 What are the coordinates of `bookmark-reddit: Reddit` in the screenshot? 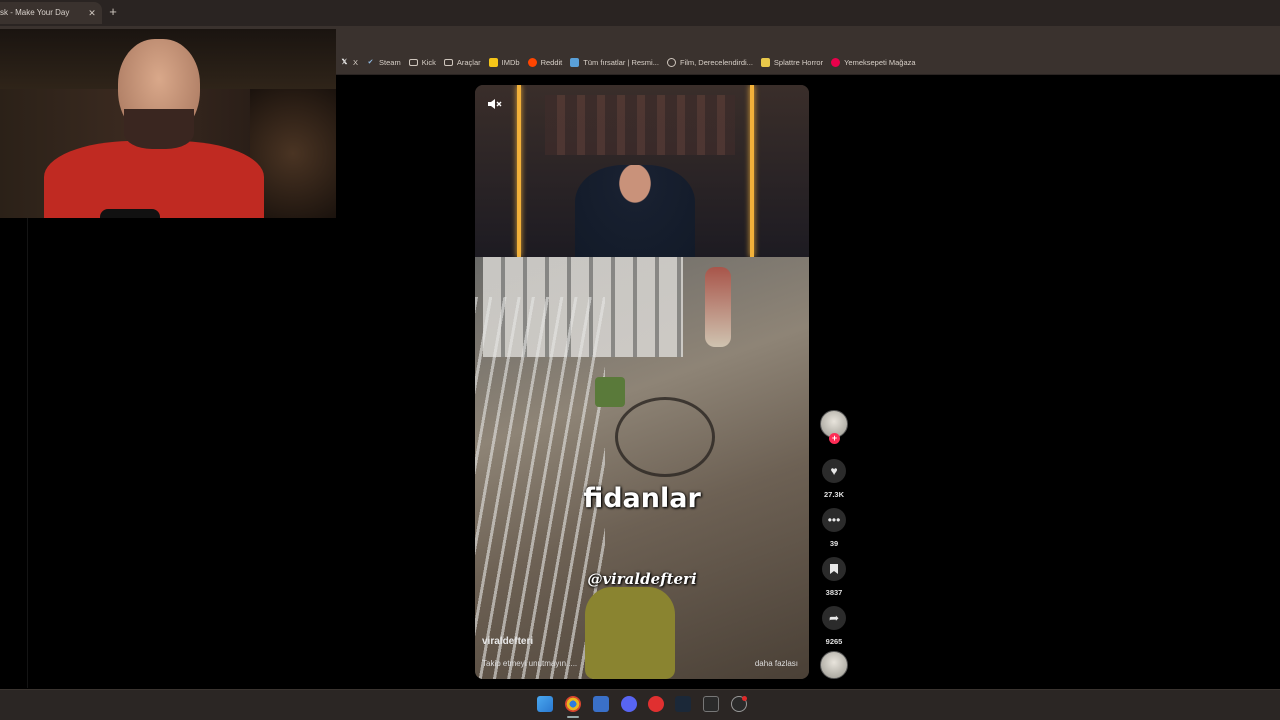 It's located at (545, 62).